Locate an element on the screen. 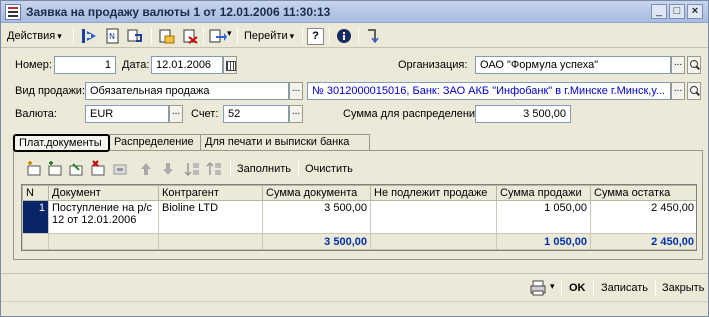  edit-row-icon is located at coordinates (76, 169).